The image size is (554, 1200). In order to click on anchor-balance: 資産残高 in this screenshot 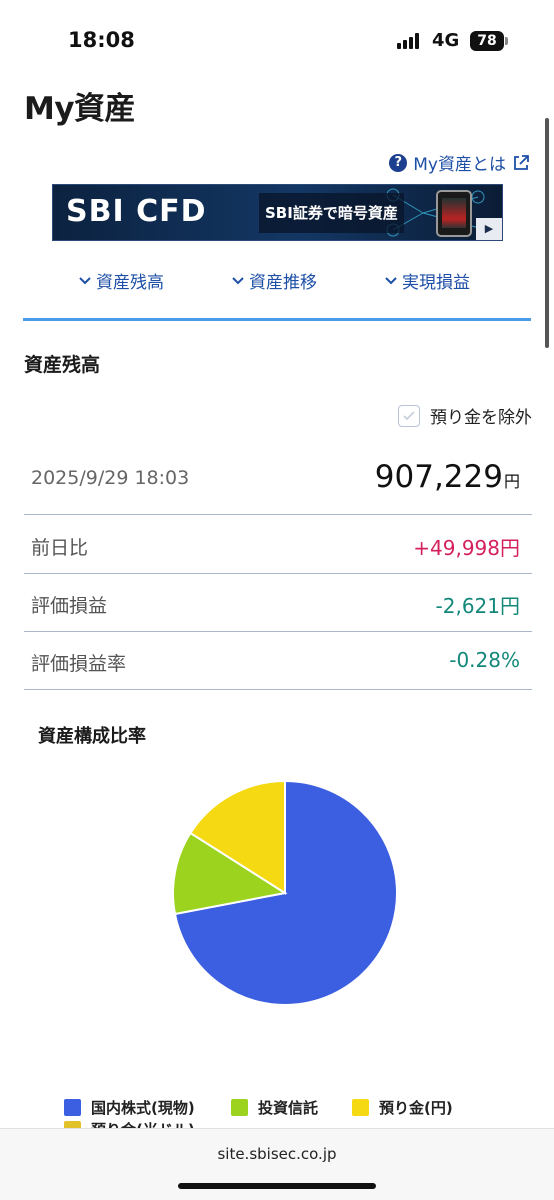, I will do `click(121, 280)`.